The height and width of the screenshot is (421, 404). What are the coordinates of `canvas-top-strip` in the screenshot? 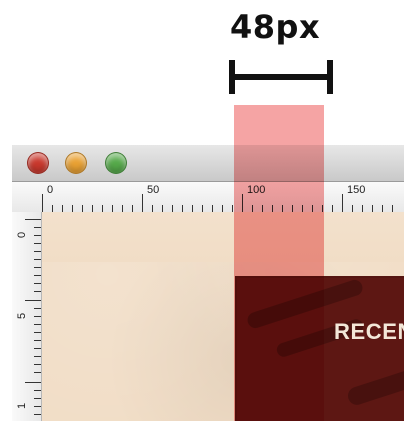 It's located at (223, 237).